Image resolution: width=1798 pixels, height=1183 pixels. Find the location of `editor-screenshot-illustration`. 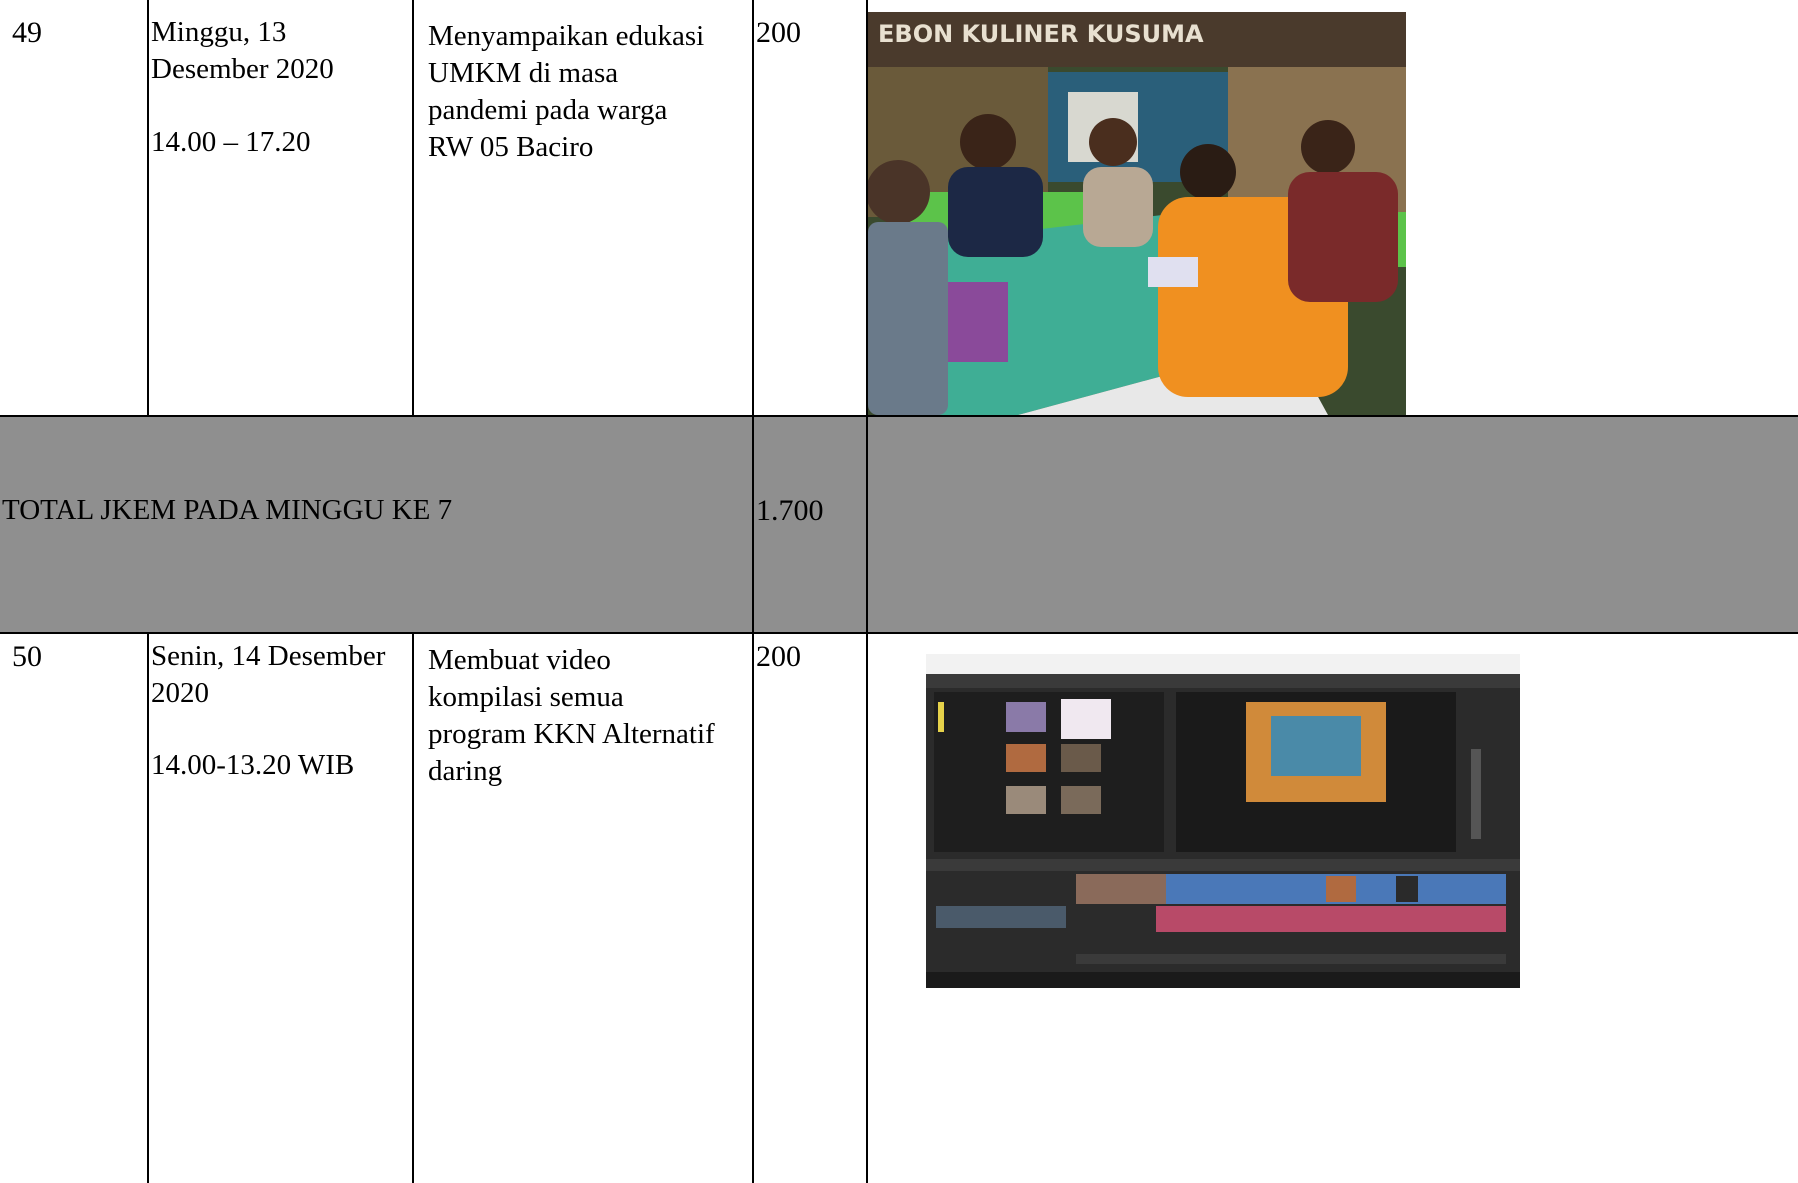

editor-screenshot-illustration is located at coordinates (1223, 821).